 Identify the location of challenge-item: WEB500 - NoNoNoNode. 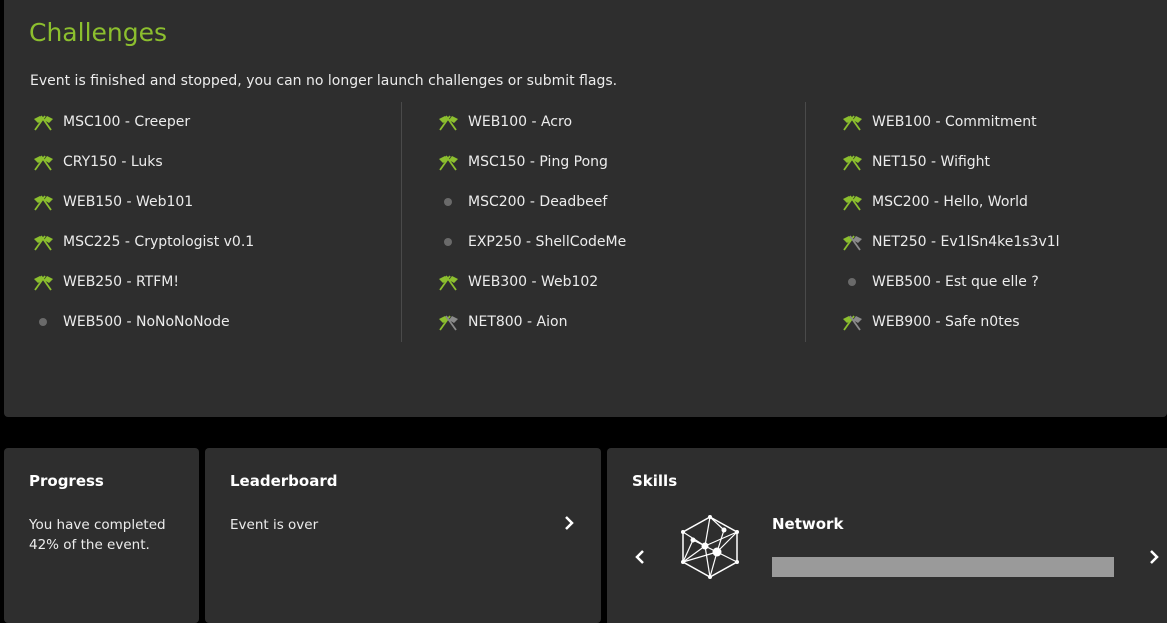
(215, 322).